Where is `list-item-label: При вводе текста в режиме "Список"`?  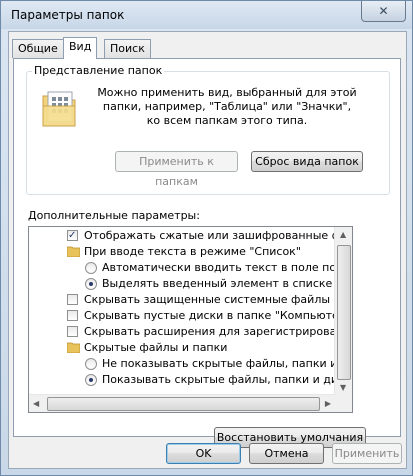 list-item-label: При вводе текста в режиме "Список" is located at coordinates (192, 251).